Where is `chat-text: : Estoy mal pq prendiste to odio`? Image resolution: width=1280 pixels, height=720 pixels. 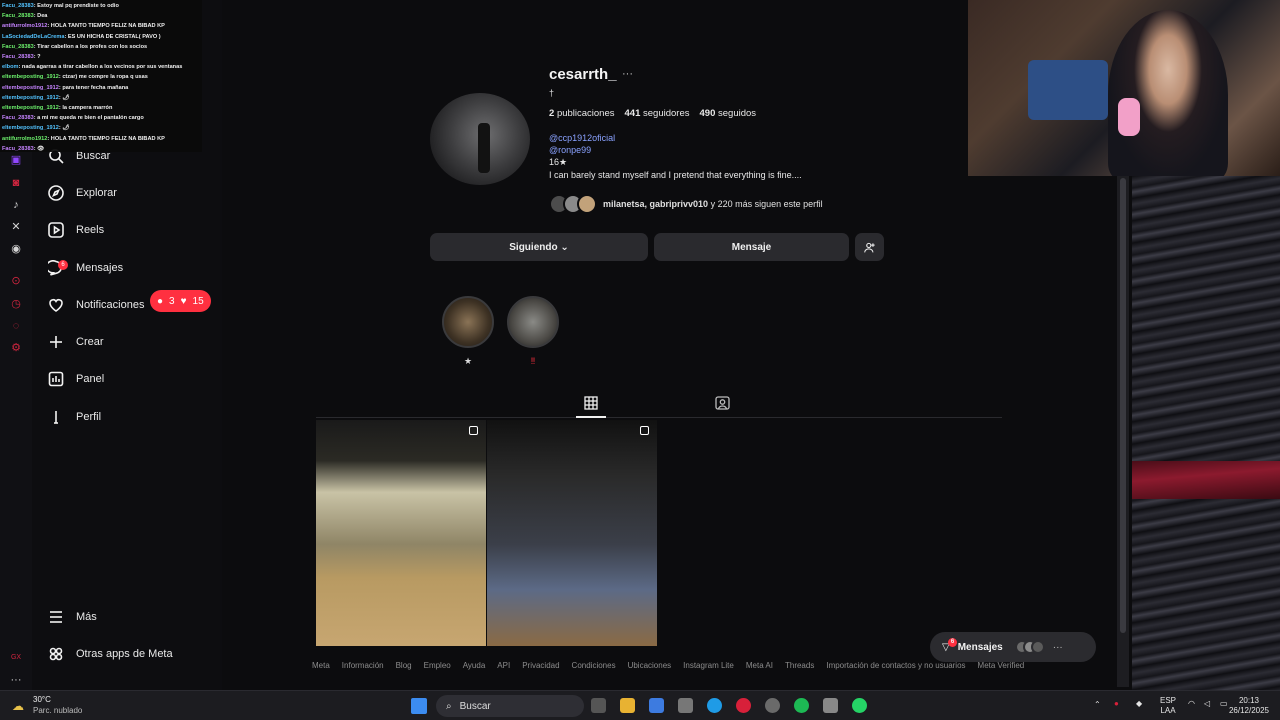
chat-text: : Estoy mal pq prendiste to odio is located at coordinates (76, 6).